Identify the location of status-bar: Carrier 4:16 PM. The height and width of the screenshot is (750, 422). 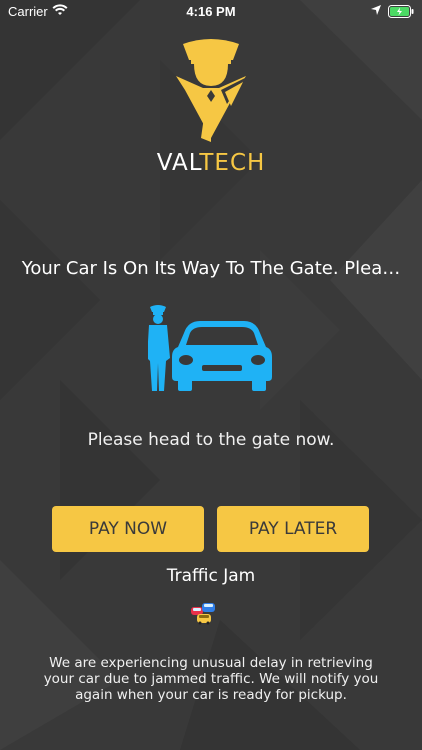
(211, 12).